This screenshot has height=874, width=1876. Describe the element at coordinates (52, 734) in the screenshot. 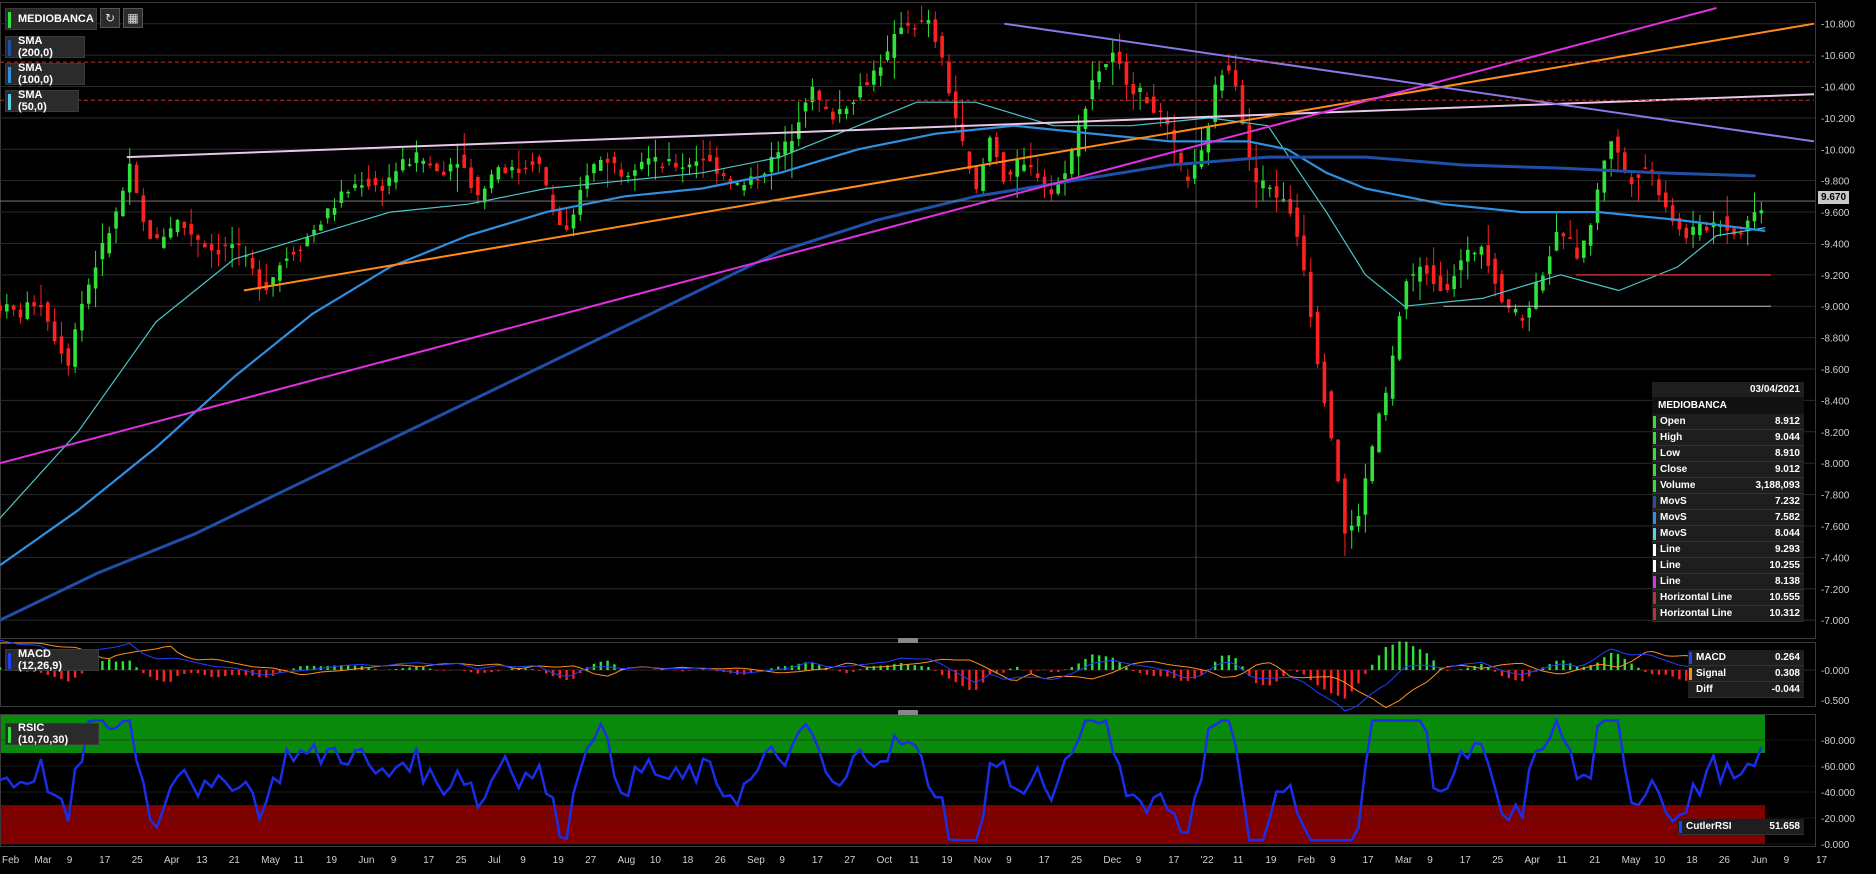

I see `rsi-label-tag: RSIC (10,70,30)` at that location.